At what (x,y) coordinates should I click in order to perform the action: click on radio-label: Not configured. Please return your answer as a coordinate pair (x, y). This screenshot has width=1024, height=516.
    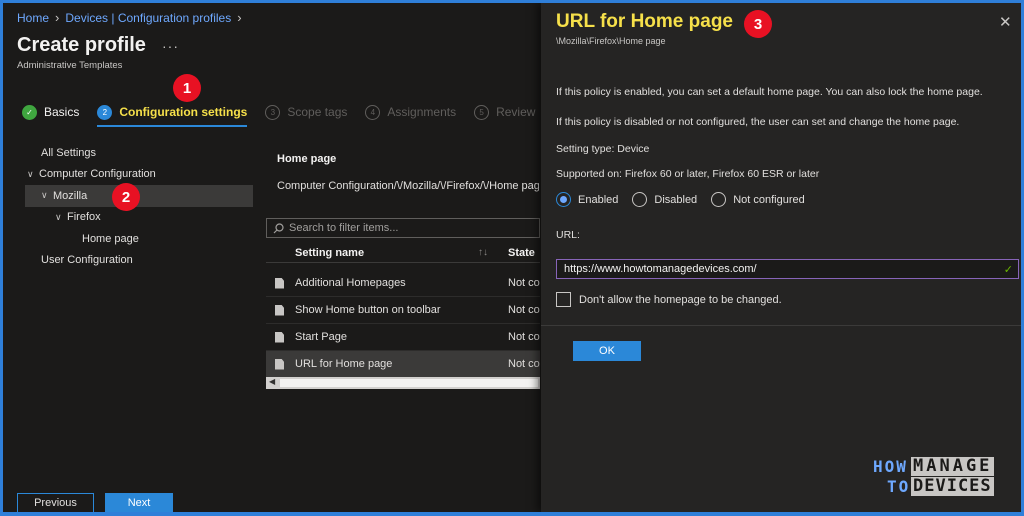
    Looking at the image, I should click on (769, 199).